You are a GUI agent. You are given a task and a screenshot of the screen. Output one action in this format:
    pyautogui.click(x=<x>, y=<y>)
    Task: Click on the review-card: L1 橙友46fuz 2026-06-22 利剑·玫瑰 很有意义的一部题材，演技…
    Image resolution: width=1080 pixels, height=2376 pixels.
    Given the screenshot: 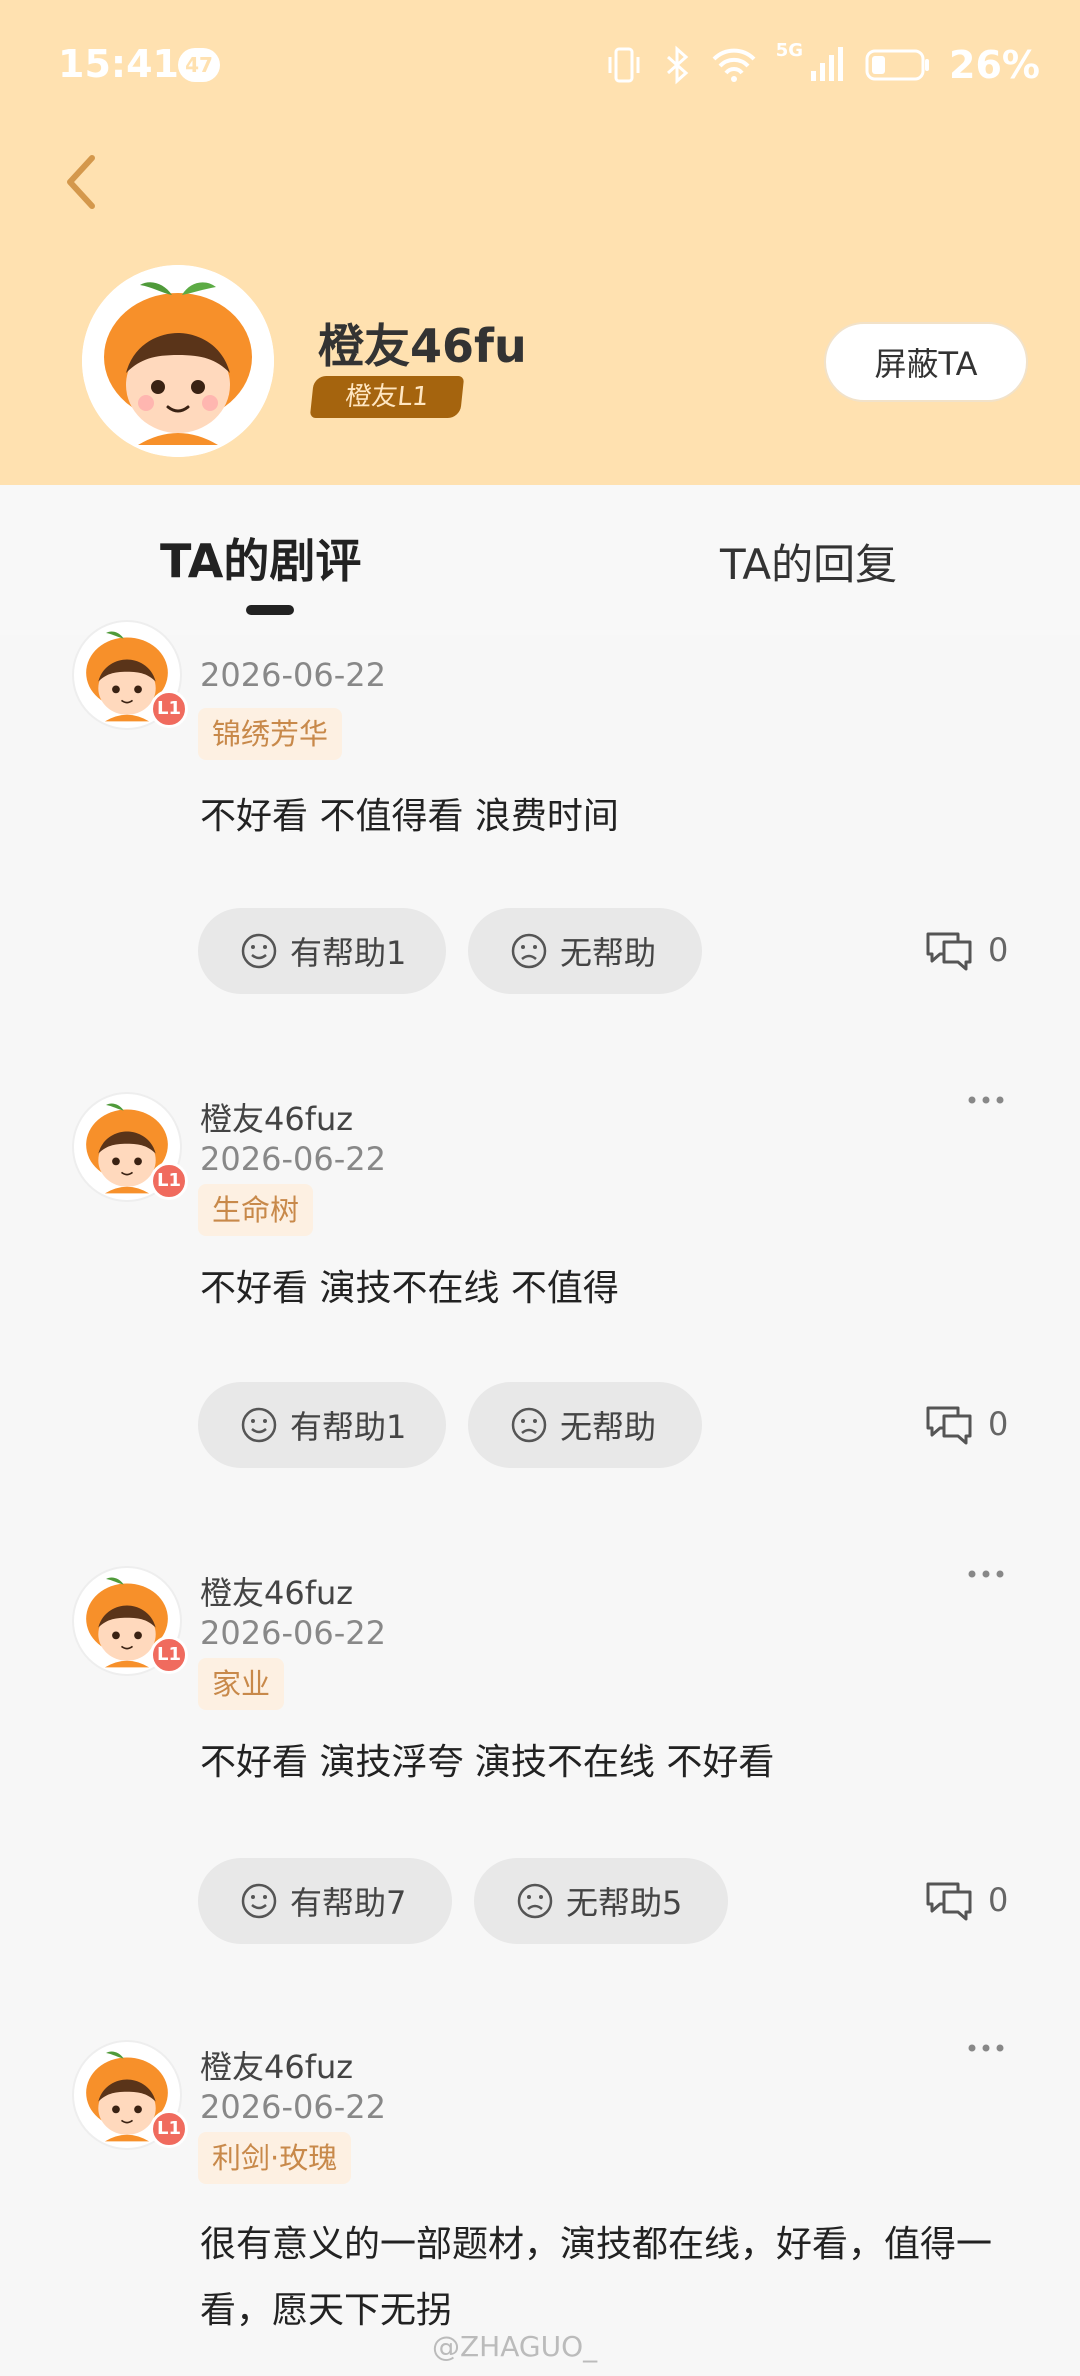 What is the action you would take?
    pyautogui.click(x=540, y=2208)
    